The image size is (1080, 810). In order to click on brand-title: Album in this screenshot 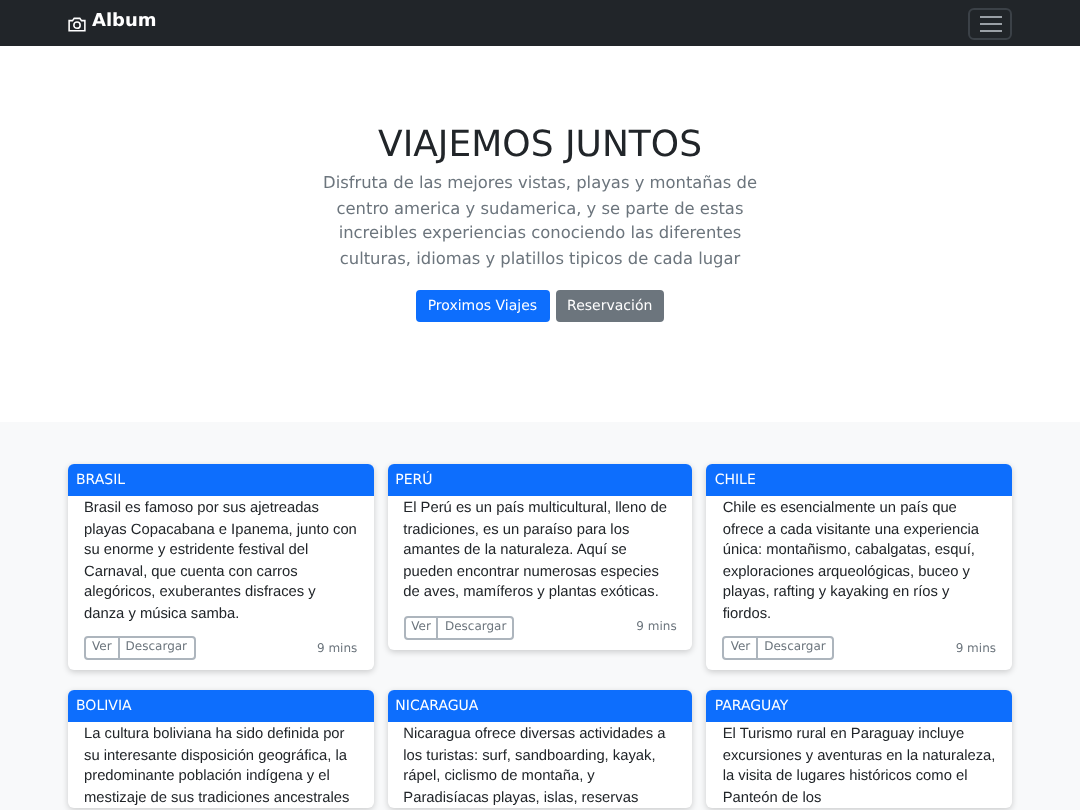, I will do `click(124, 23)`.